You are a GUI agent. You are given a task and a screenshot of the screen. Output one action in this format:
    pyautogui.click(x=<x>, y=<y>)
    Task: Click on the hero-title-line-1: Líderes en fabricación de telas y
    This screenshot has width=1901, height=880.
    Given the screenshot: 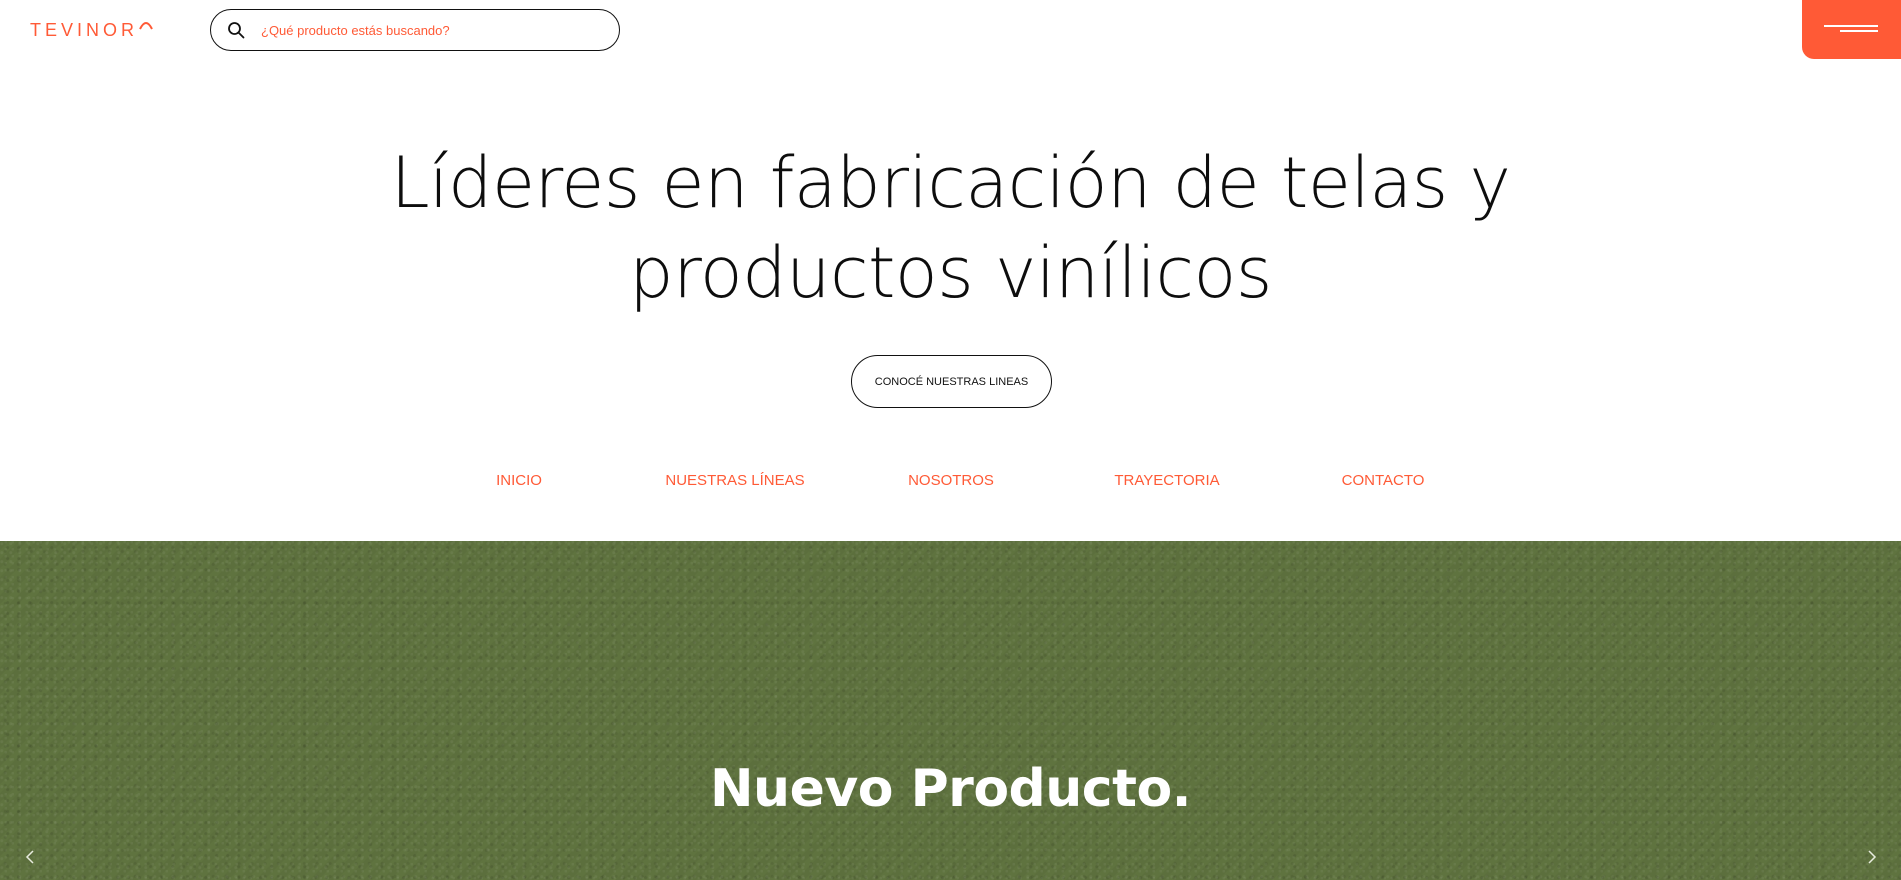 What is the action you would take?
    pyautogui.click(x=950, y=183)
    